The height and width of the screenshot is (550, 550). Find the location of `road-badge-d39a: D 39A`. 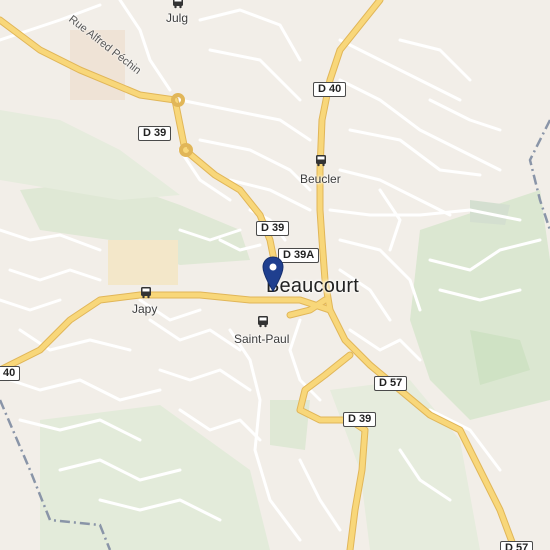

road-badge-d39a: D 39A is located at coordinates (299, 255).